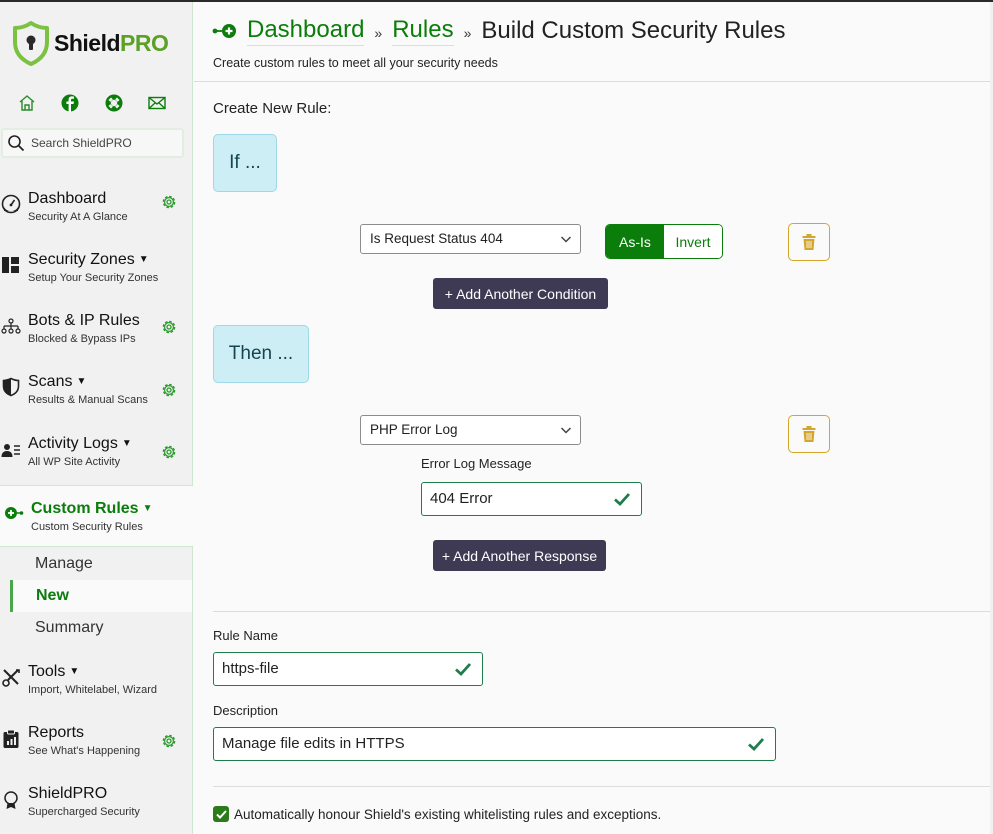 Image resolution: width=993 pixels, height=834 pixels. Describe the element at coordinates (272, 108) in the screenshot. I see `create-new-rule-label: Create New Rule:` at that location.